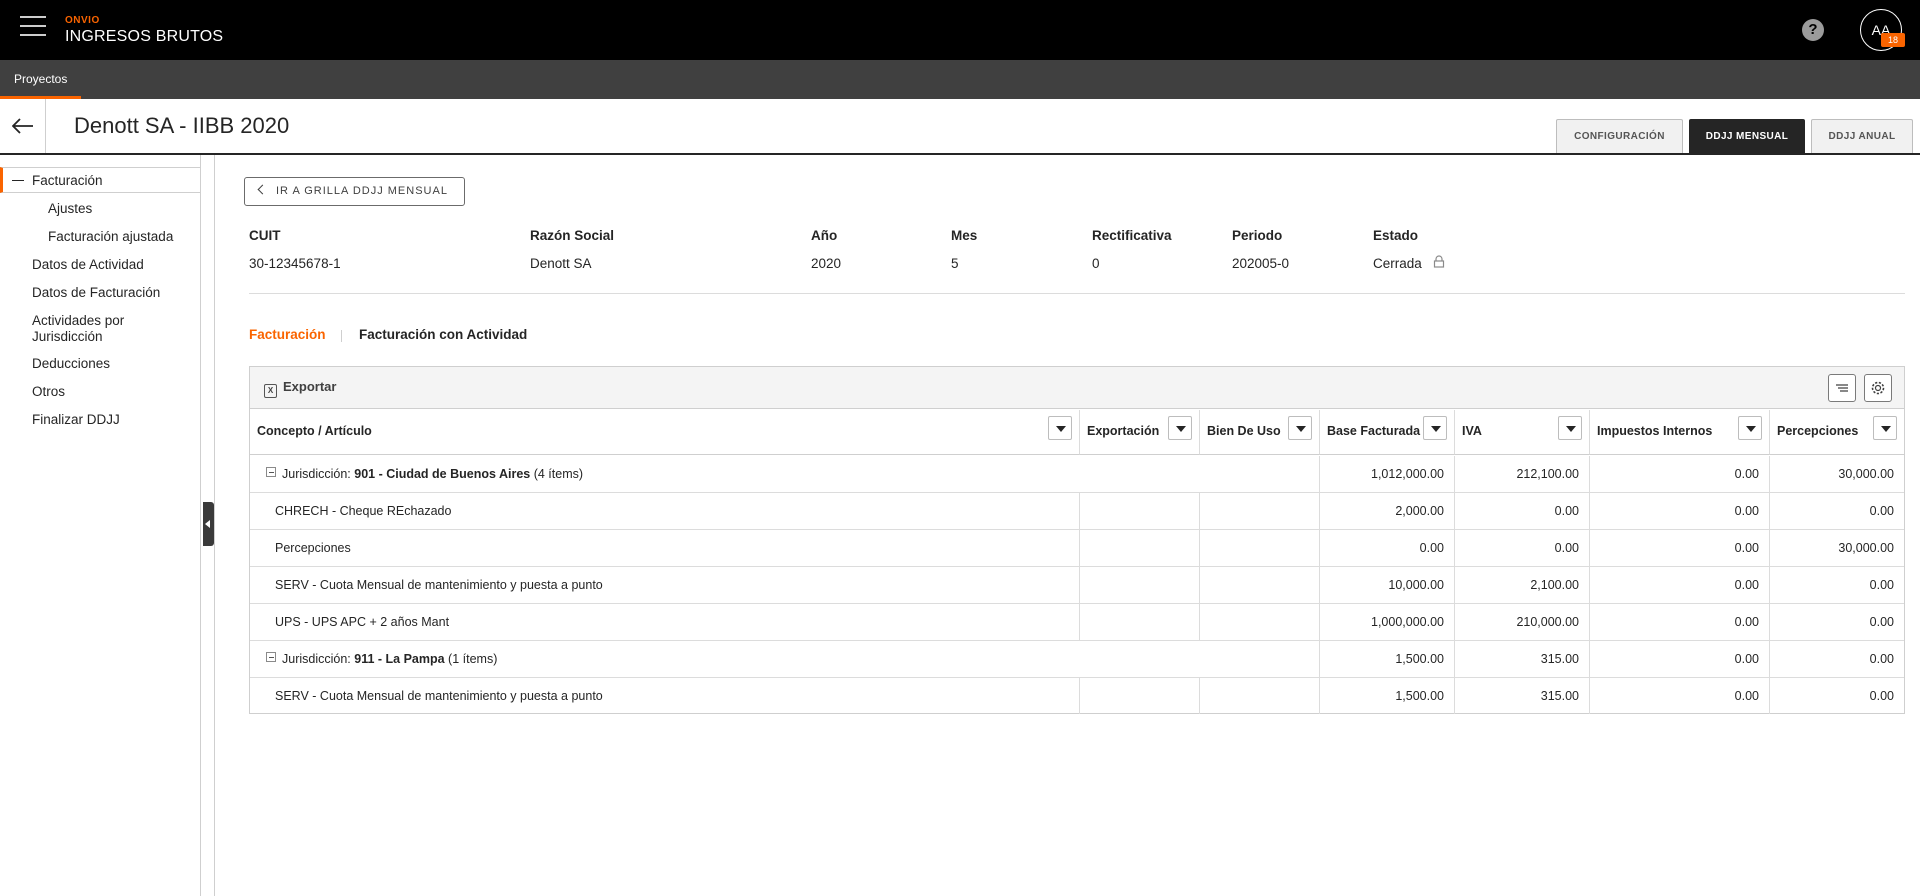 The height and width of the screenshot is (896, 1920). Describe the element at coordinates (23, 126) in the screenshot. I see `back-button` at that location.